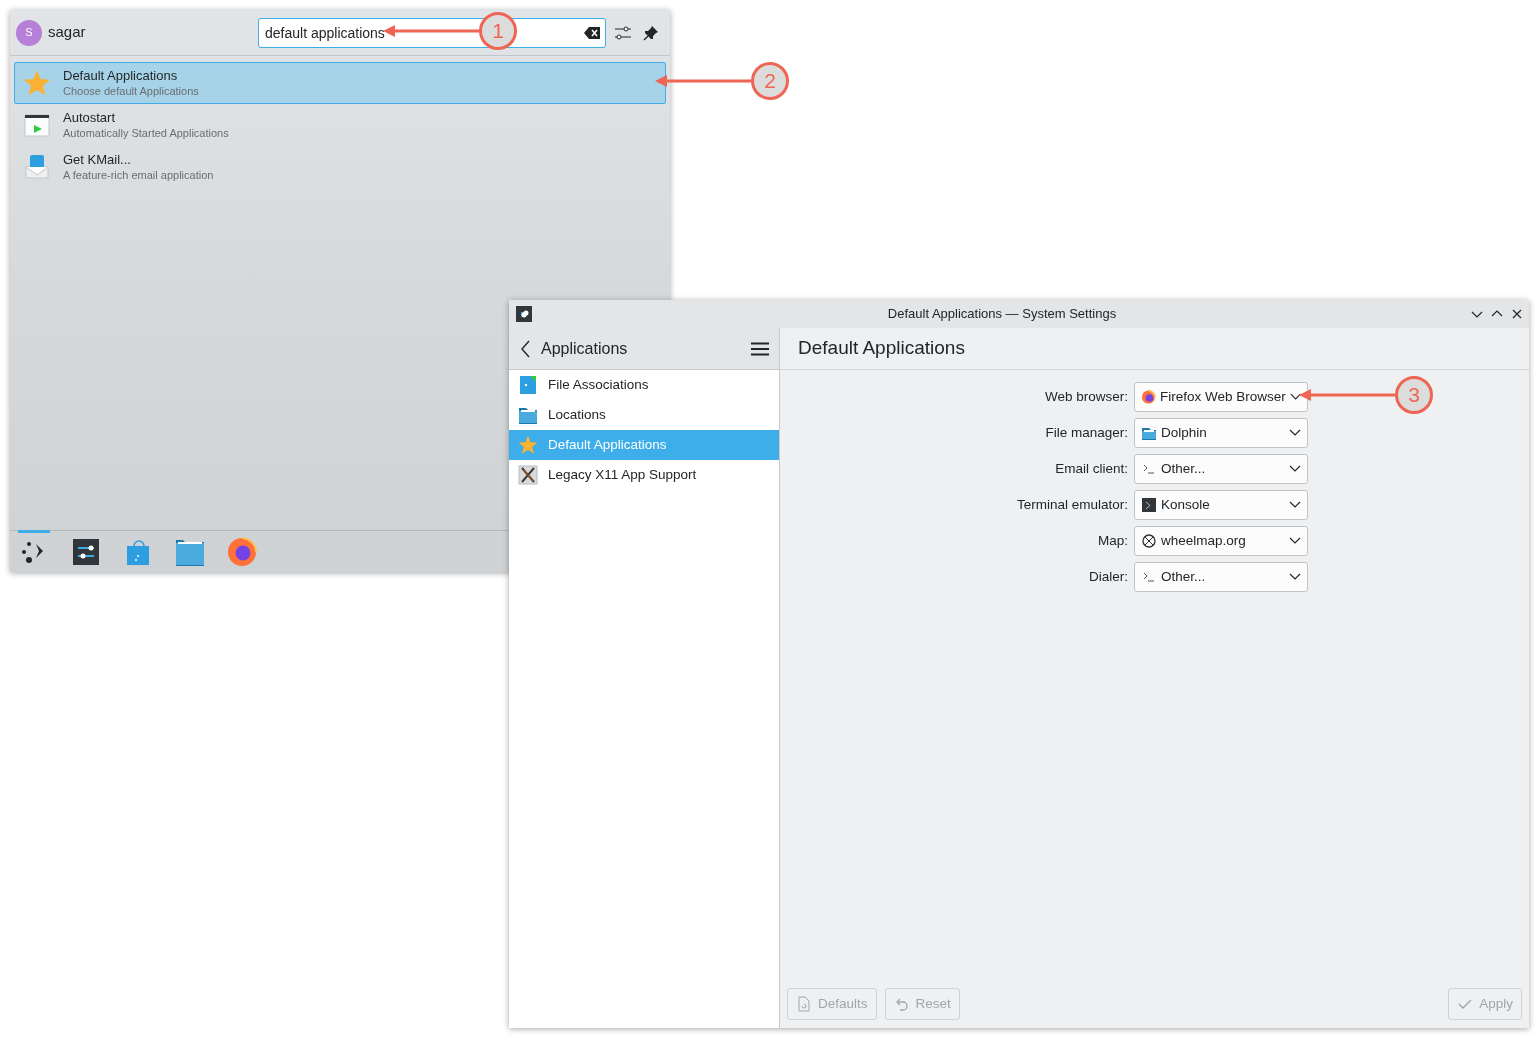  What do you see at coordinates (644, 385) in the screenshot?
I see `sidebar-item: File Associations` at bounding box center [644, 385].